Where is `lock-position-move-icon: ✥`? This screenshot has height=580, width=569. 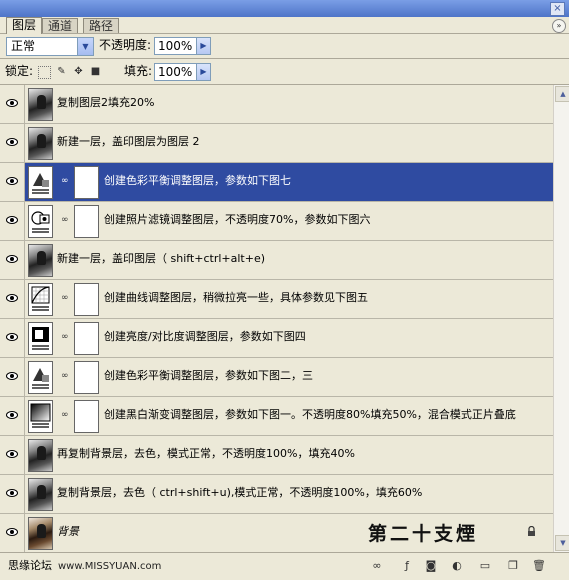 lock-position-move-icon: ✥ is located at coordinates (78, 71).